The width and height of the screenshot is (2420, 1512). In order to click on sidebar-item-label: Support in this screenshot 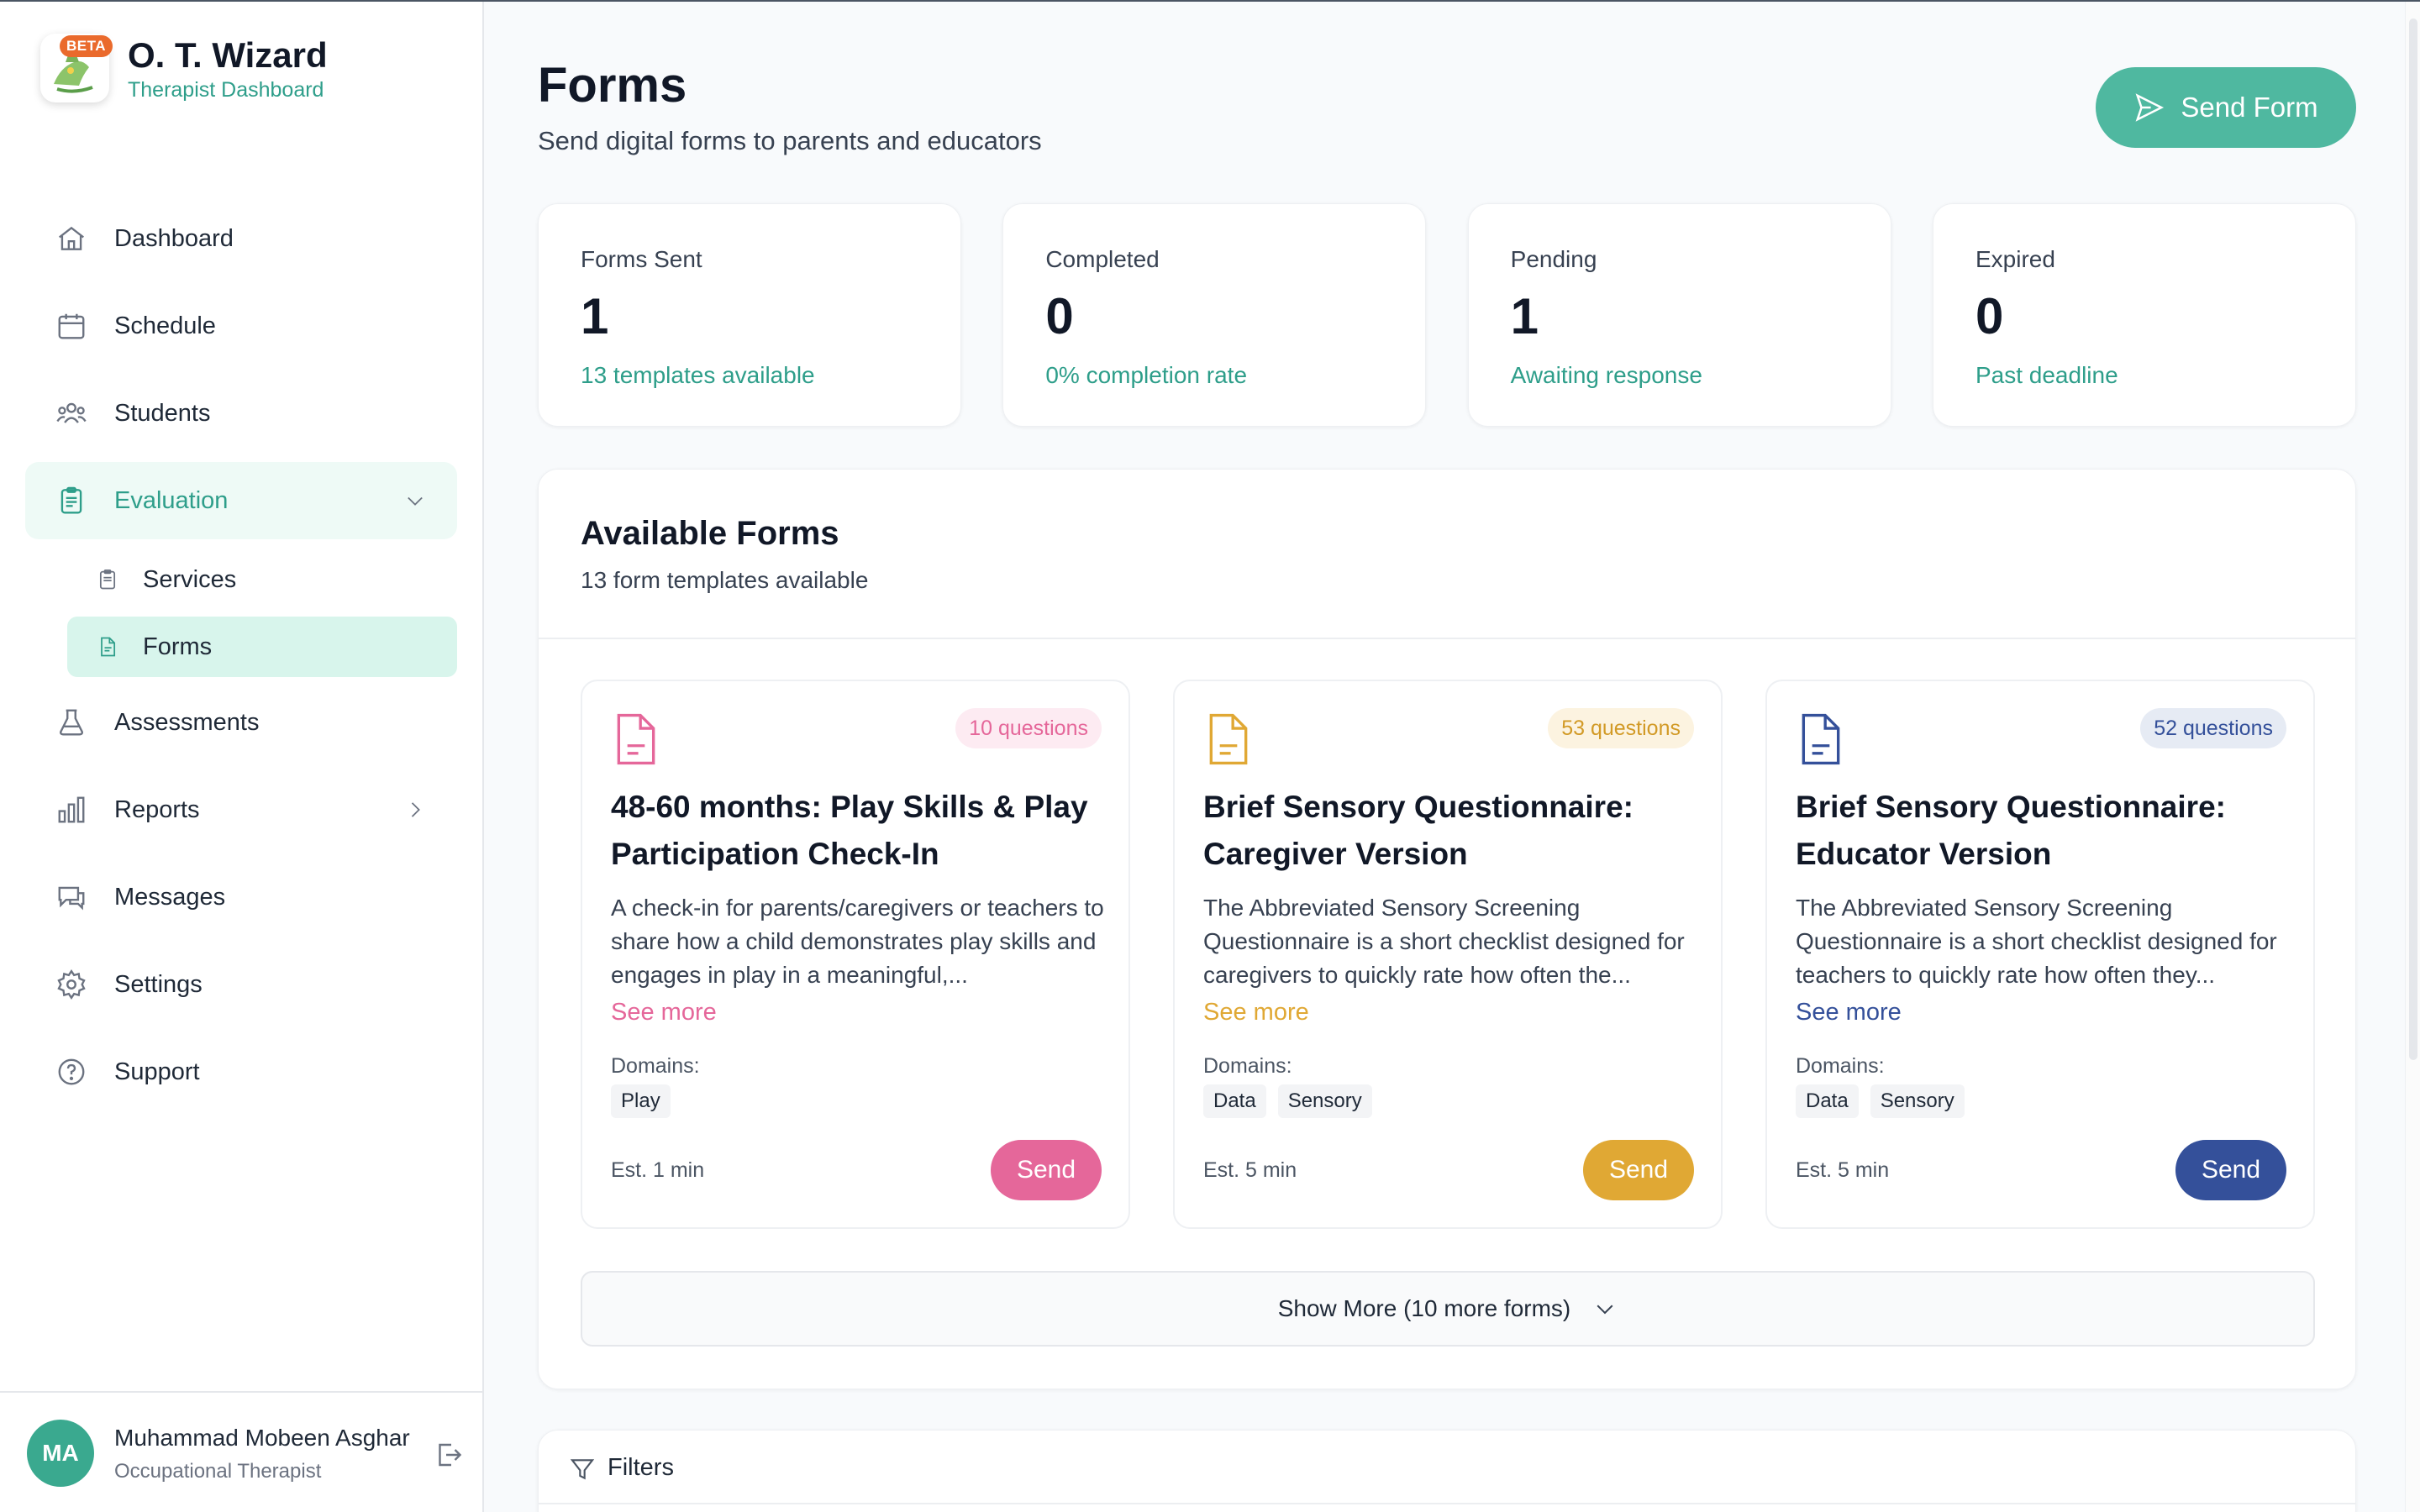, I will do `click(157, 1071)`.